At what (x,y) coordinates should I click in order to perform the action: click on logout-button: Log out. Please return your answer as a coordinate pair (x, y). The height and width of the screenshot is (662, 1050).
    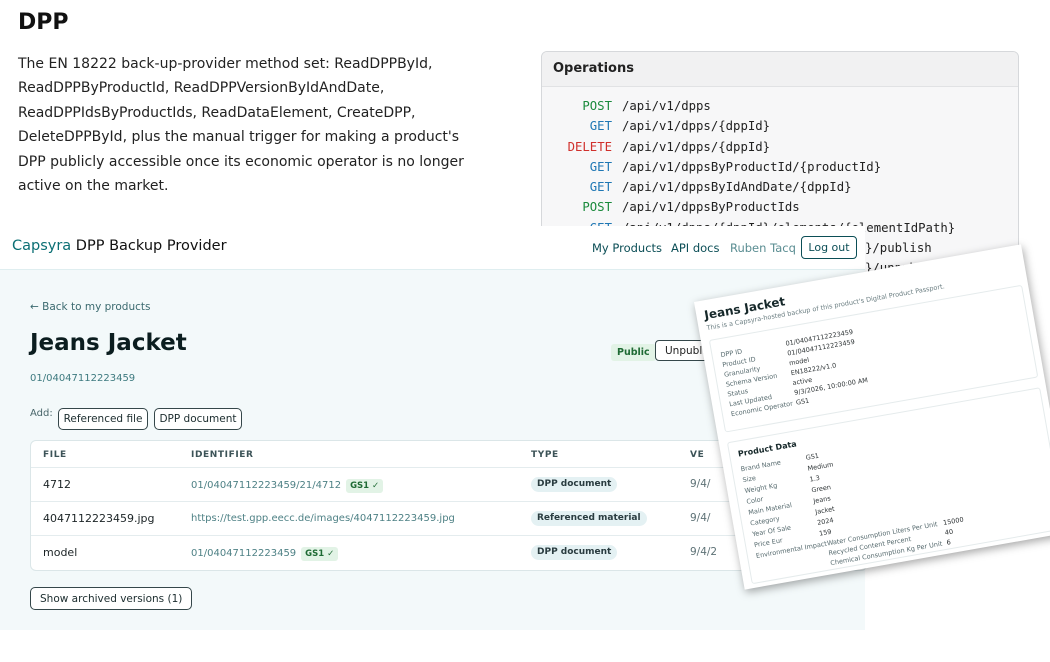
    Looking at the image, I should click on (829, 247).